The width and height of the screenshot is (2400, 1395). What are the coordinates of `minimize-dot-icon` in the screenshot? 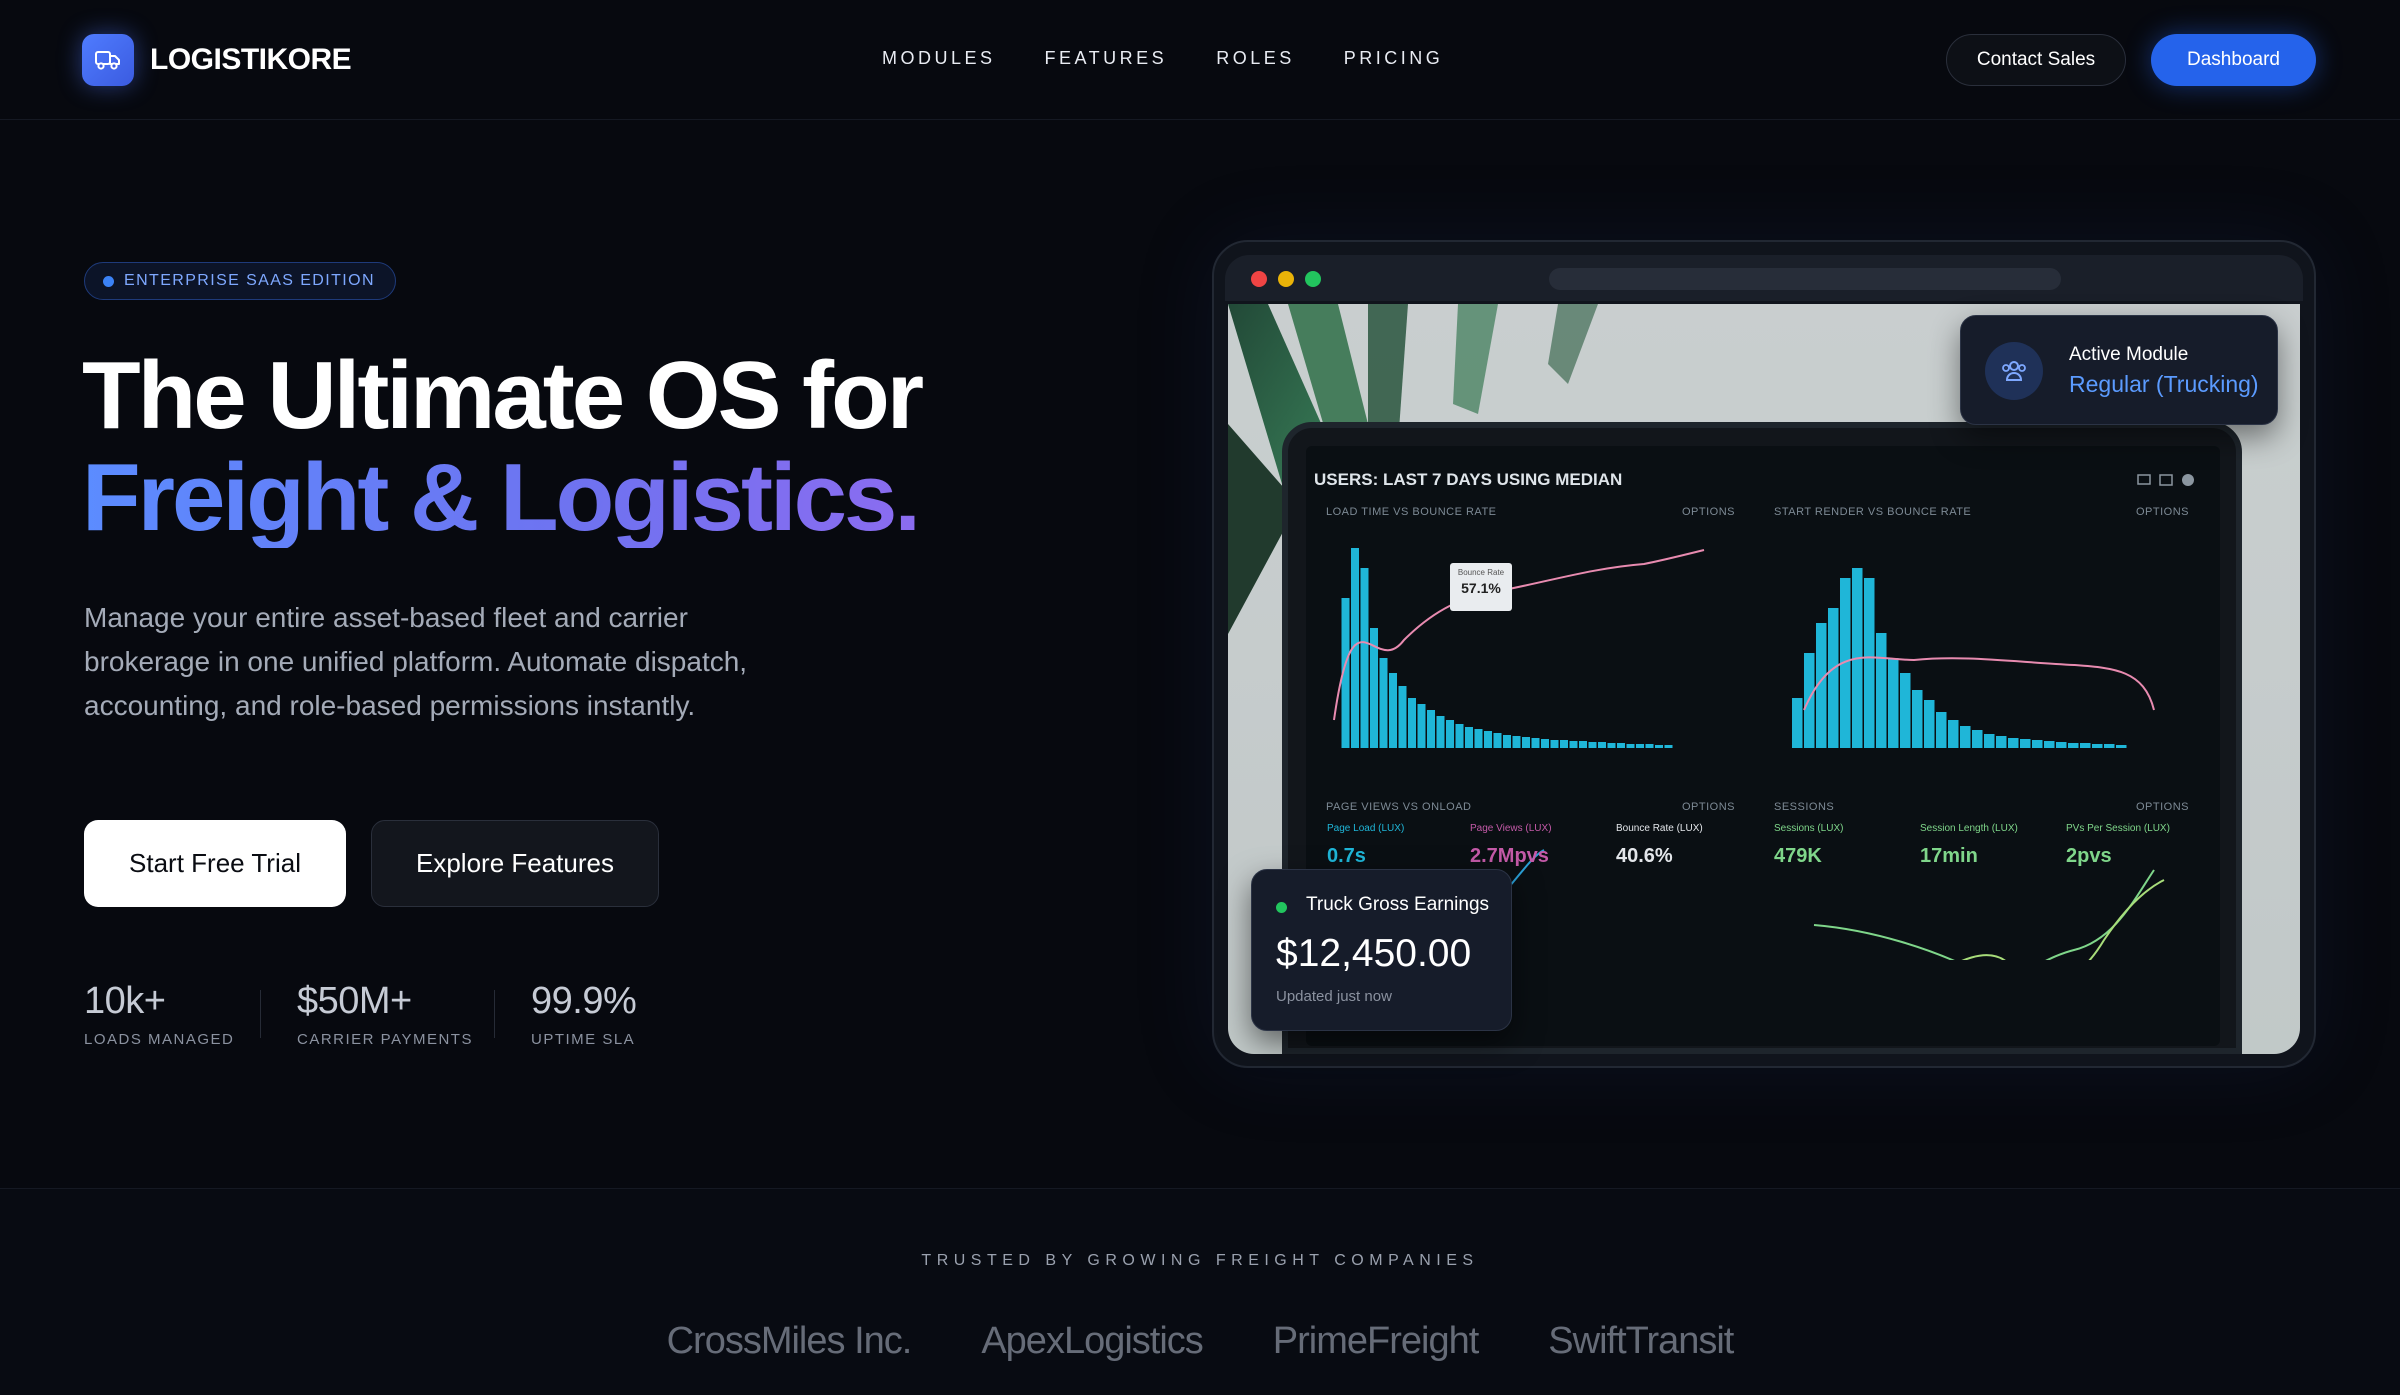 It's located at (1286, 279).